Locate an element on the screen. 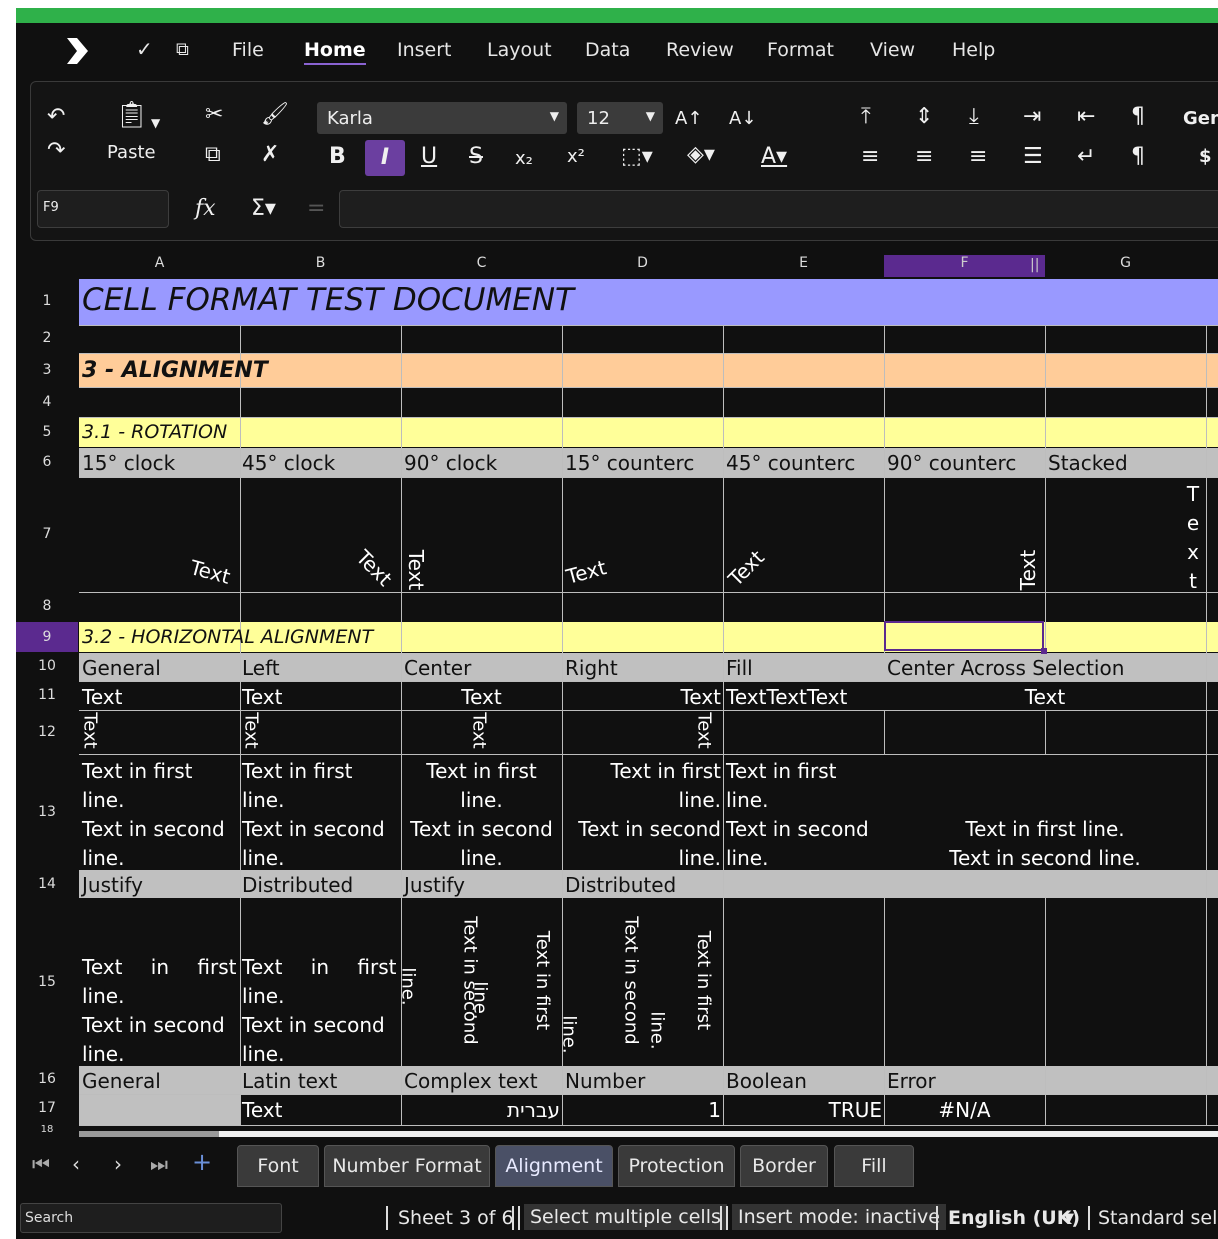 Image resolution: width=1218 pixels, height=1239 pixels. align-middle-icon: ⇕ is located at coordinates (924, 117).